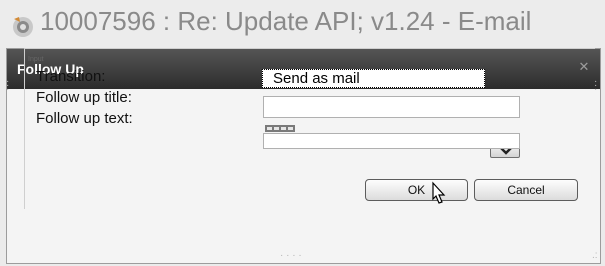 The width and height of the screenshot is (605, 266). Describe the element at coordinates (36, 59) in the screenshot. I see `input-group-legend: Input` at that location.